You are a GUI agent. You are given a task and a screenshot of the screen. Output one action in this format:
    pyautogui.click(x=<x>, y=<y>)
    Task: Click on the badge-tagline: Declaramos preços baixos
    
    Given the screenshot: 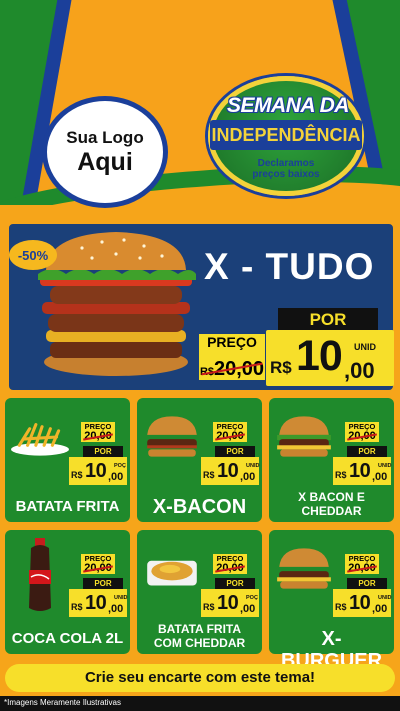 What is the action you would take?
    pyautogui.click(x=286, y=169)
    